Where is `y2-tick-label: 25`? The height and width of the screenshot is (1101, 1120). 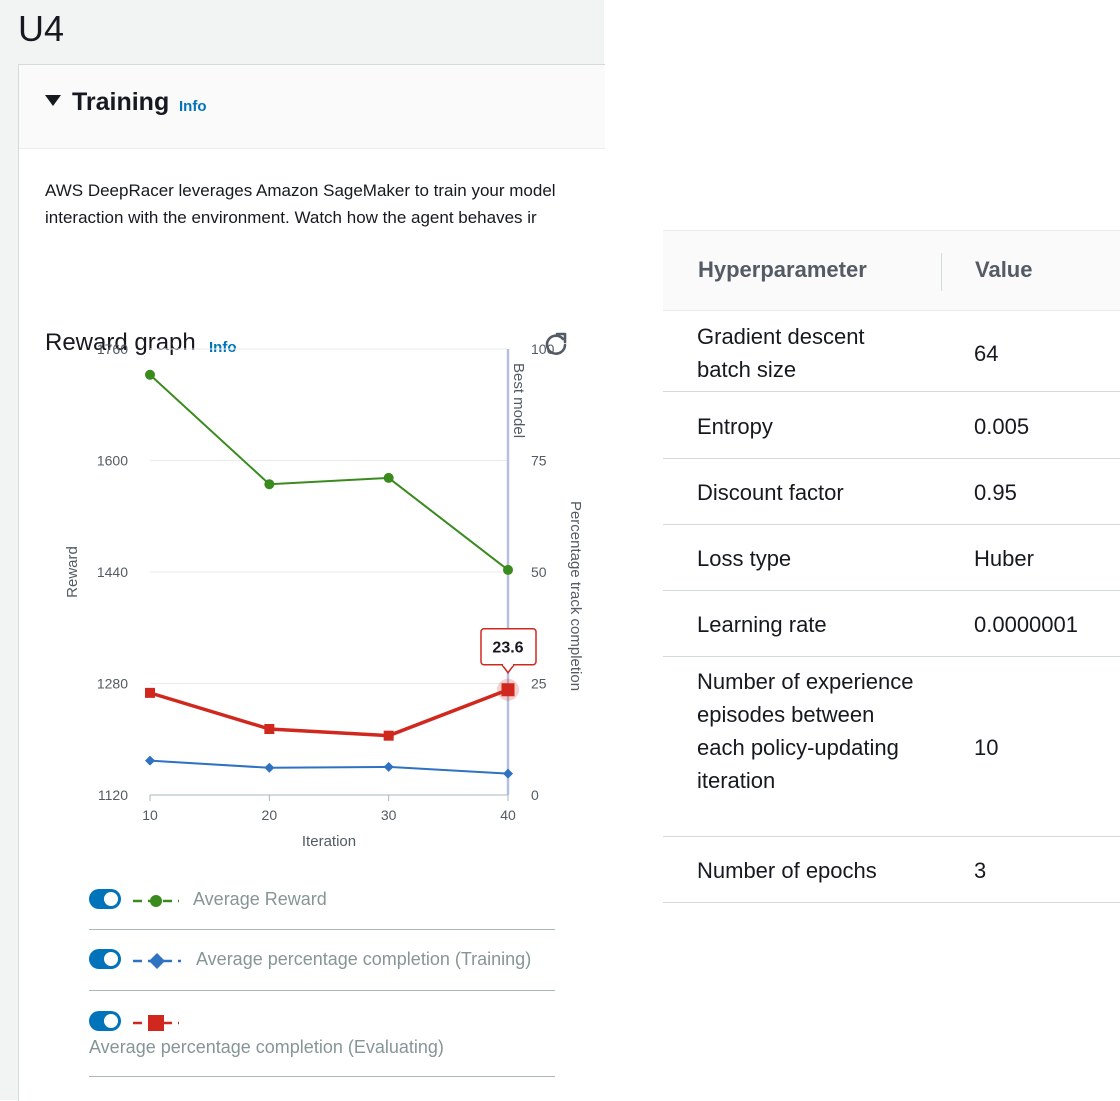
y2-tick-label: 25 is located at coordinates (539, 684).